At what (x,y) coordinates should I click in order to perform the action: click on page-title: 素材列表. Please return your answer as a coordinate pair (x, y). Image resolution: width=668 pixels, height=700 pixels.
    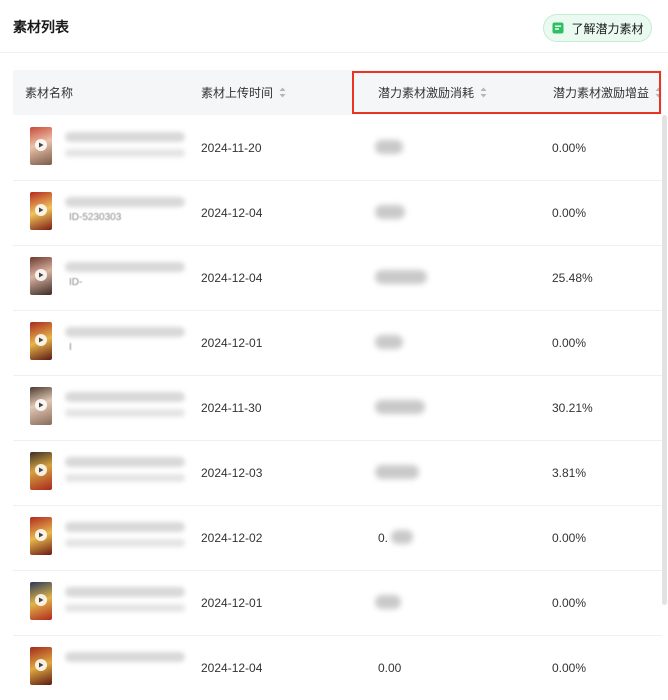
    Looking at the image, I should click on (41, 27).